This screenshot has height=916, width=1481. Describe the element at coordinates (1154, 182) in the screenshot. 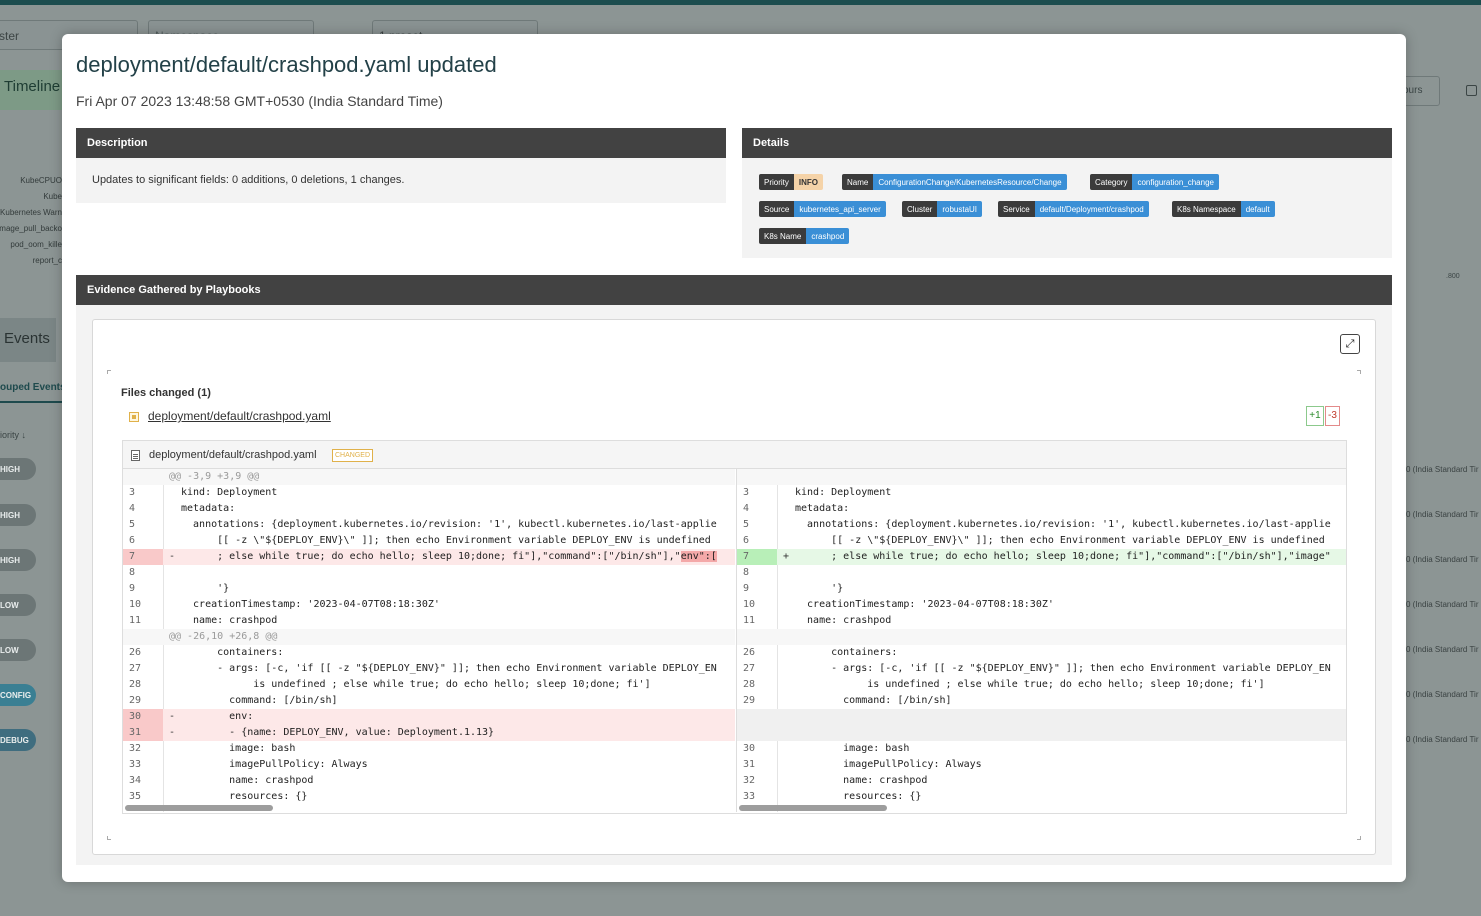

I see `tag-category: Category configuration_change` at that location.